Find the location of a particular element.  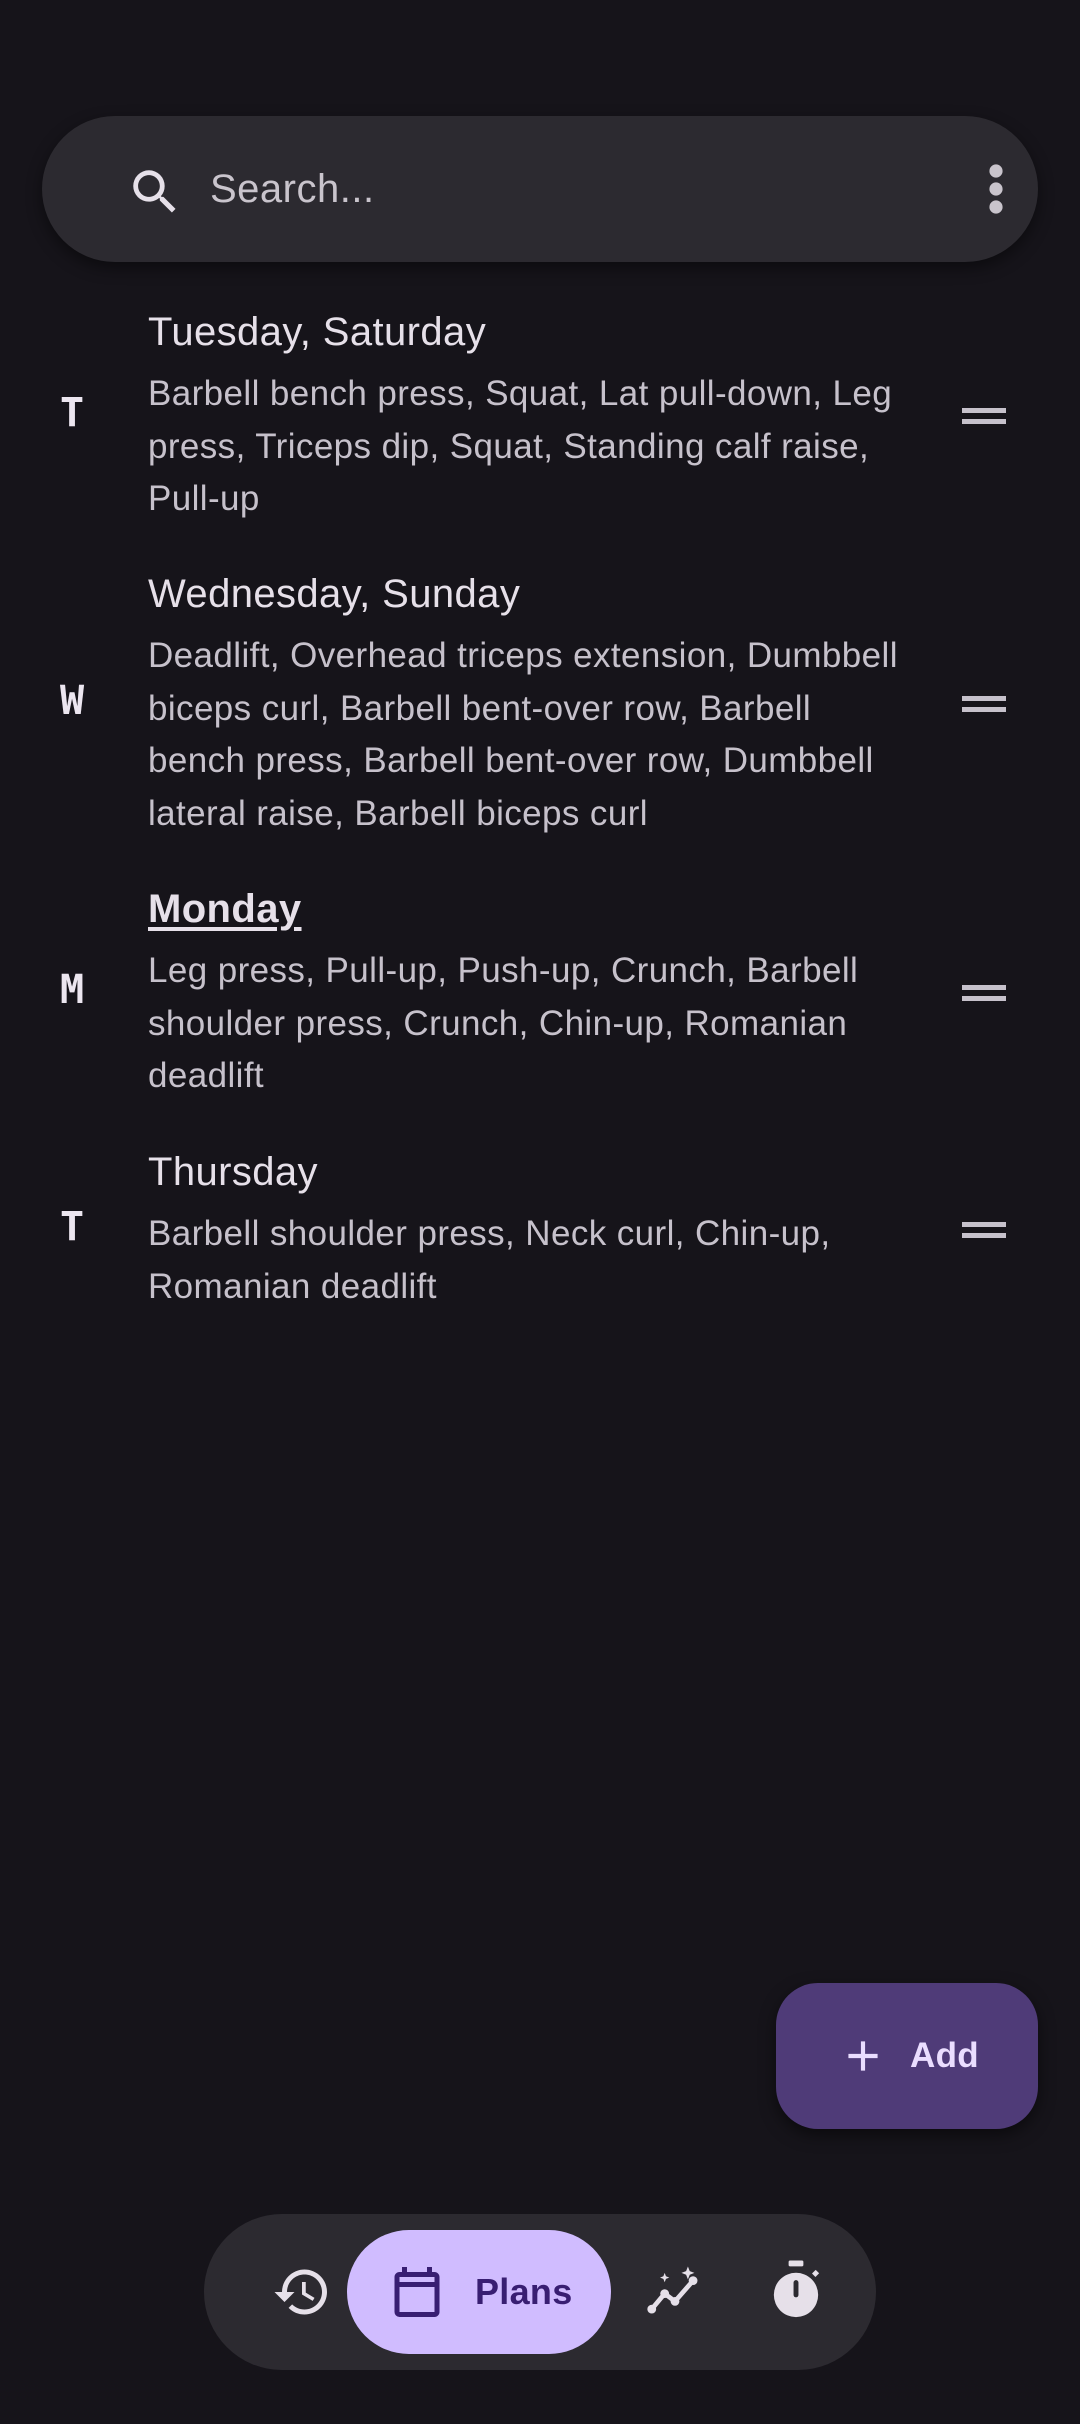

graph-icon is located at coordinates (672, 2290).